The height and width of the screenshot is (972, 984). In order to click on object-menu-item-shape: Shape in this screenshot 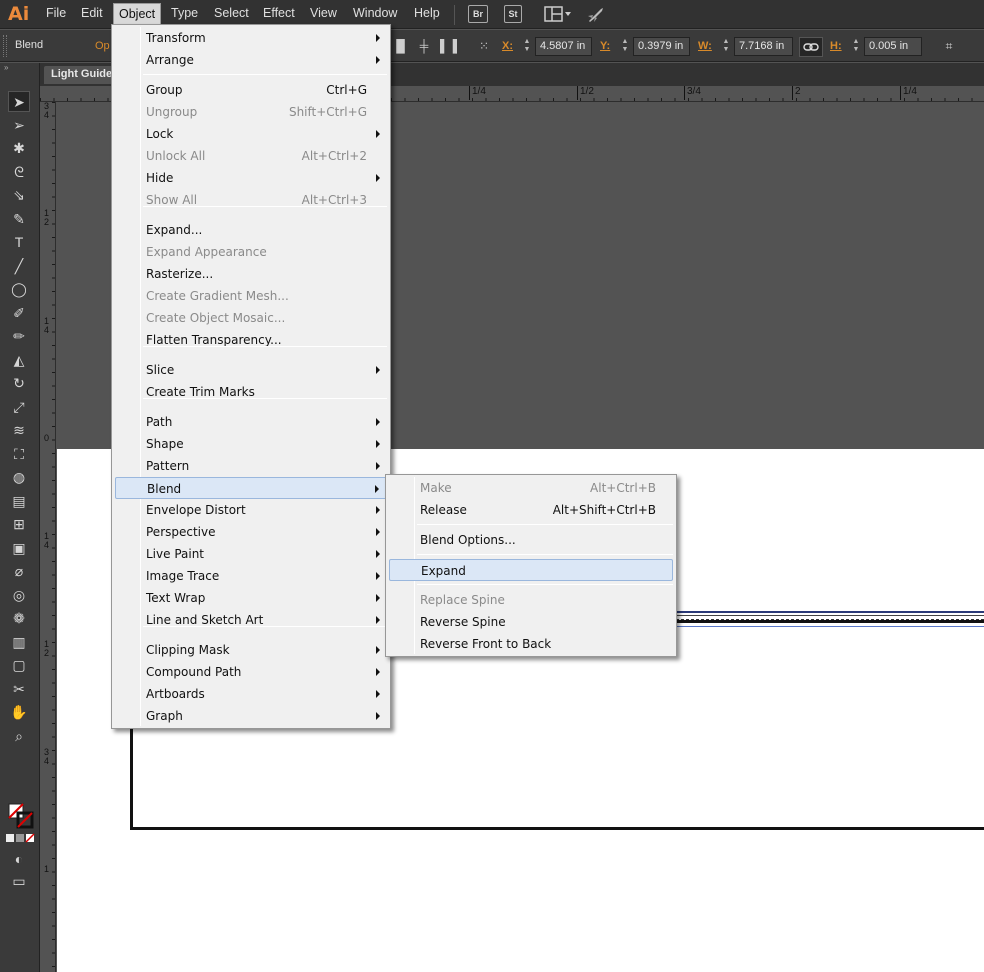, I will do `click(251, 444)`.